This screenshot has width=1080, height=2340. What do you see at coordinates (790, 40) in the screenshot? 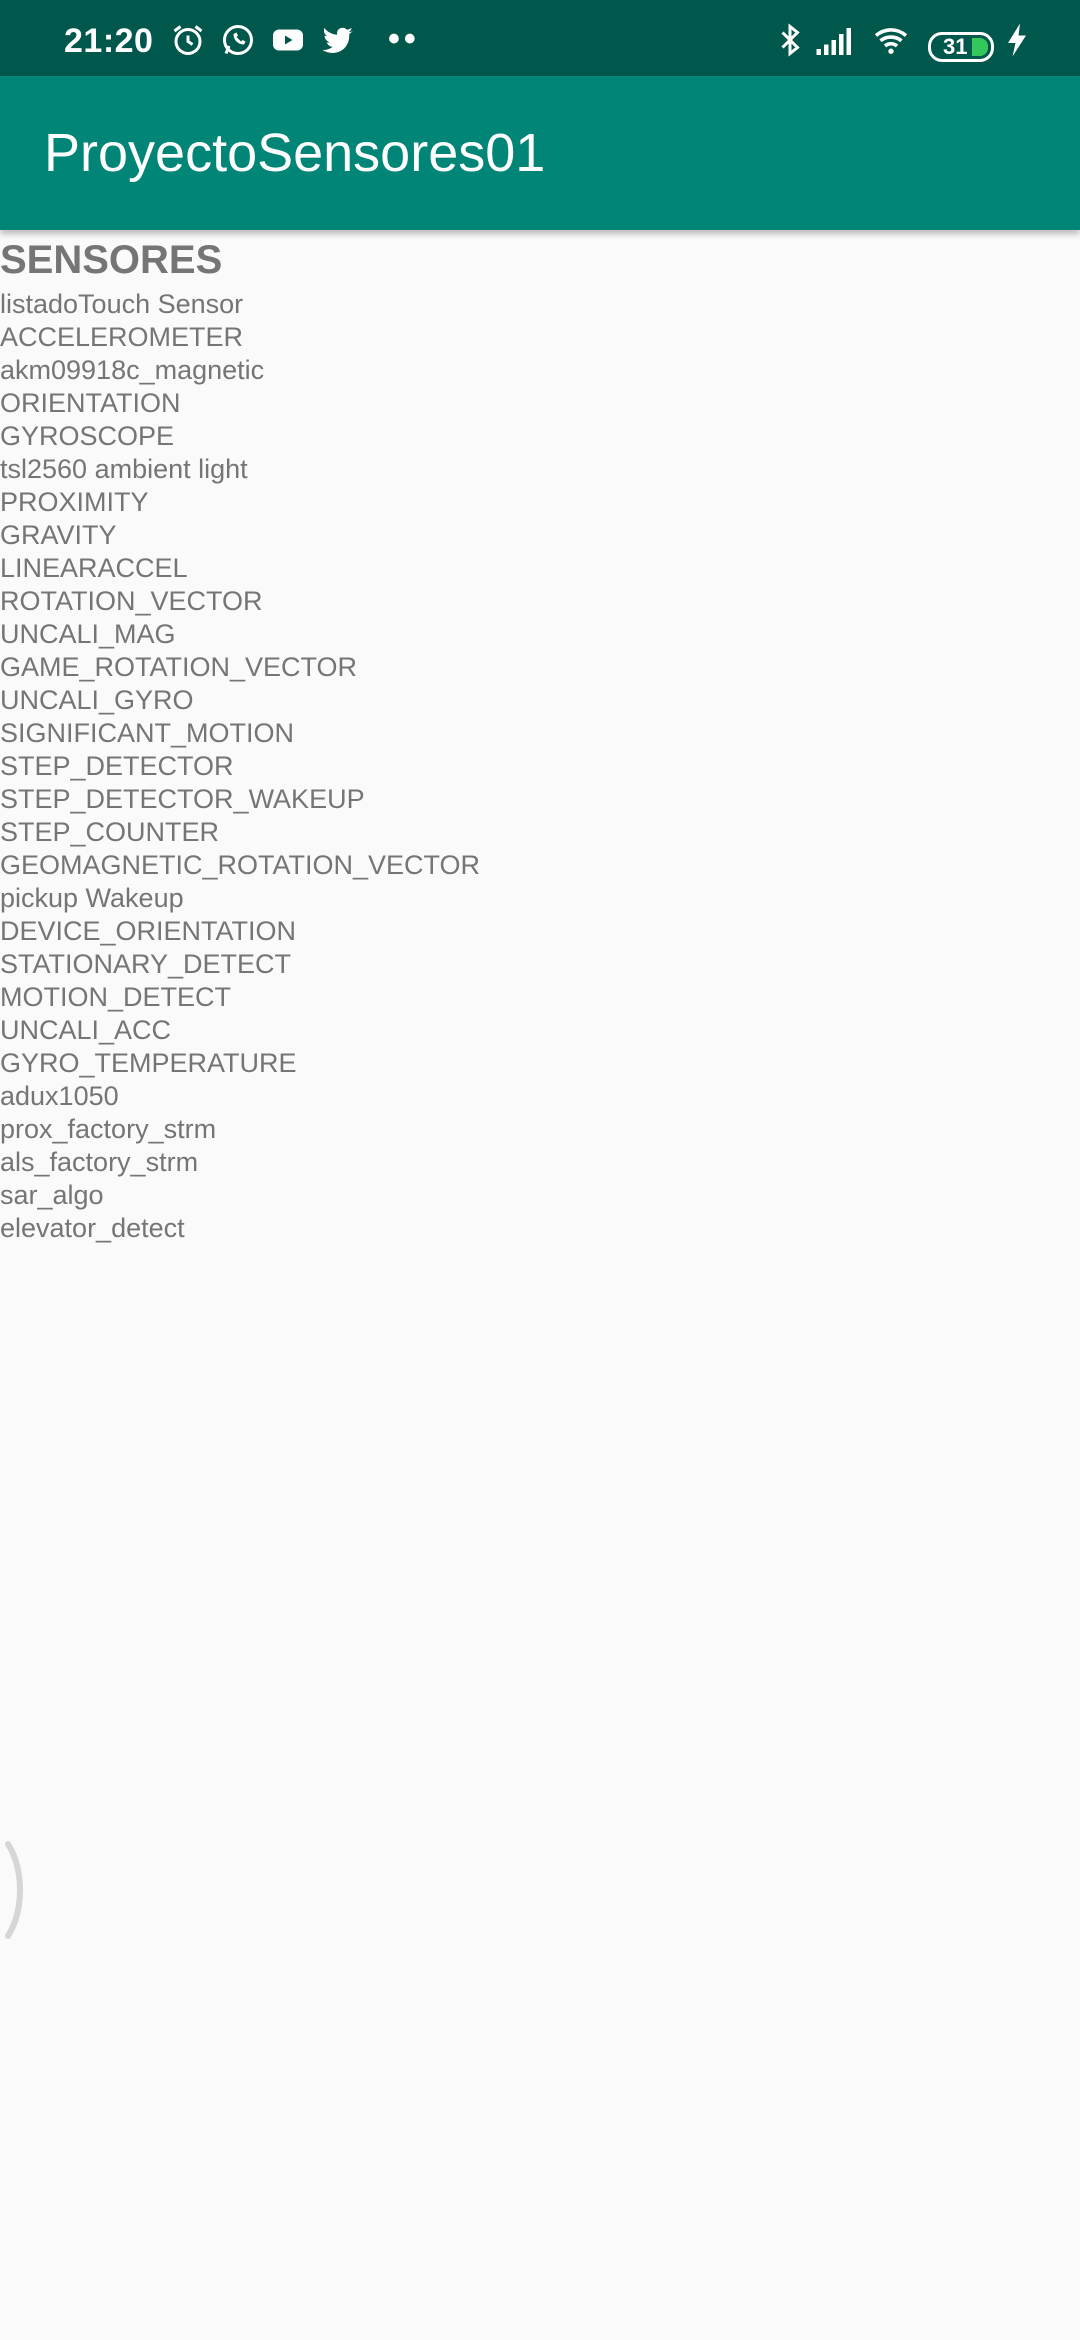
I see `bluetooth-icon` at bounding box center [790, 40].